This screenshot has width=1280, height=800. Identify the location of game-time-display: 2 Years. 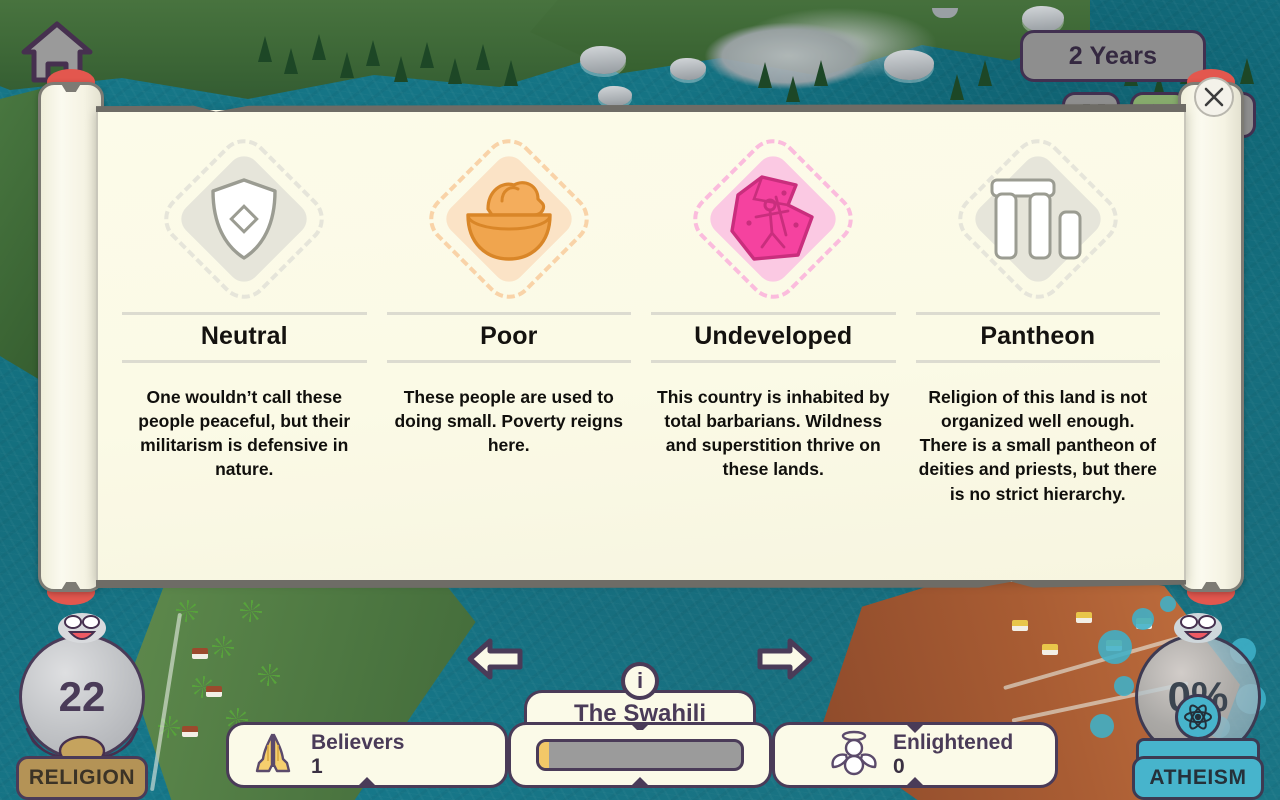
(1113, 56).